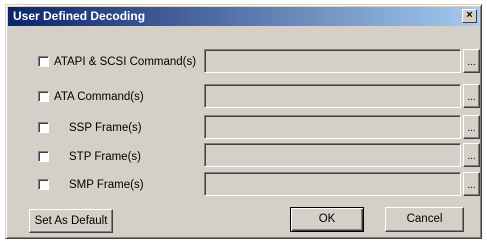  Describe the element at coordinates (43, 156) in the screenshot. I see `stp-checkbox` at that location.